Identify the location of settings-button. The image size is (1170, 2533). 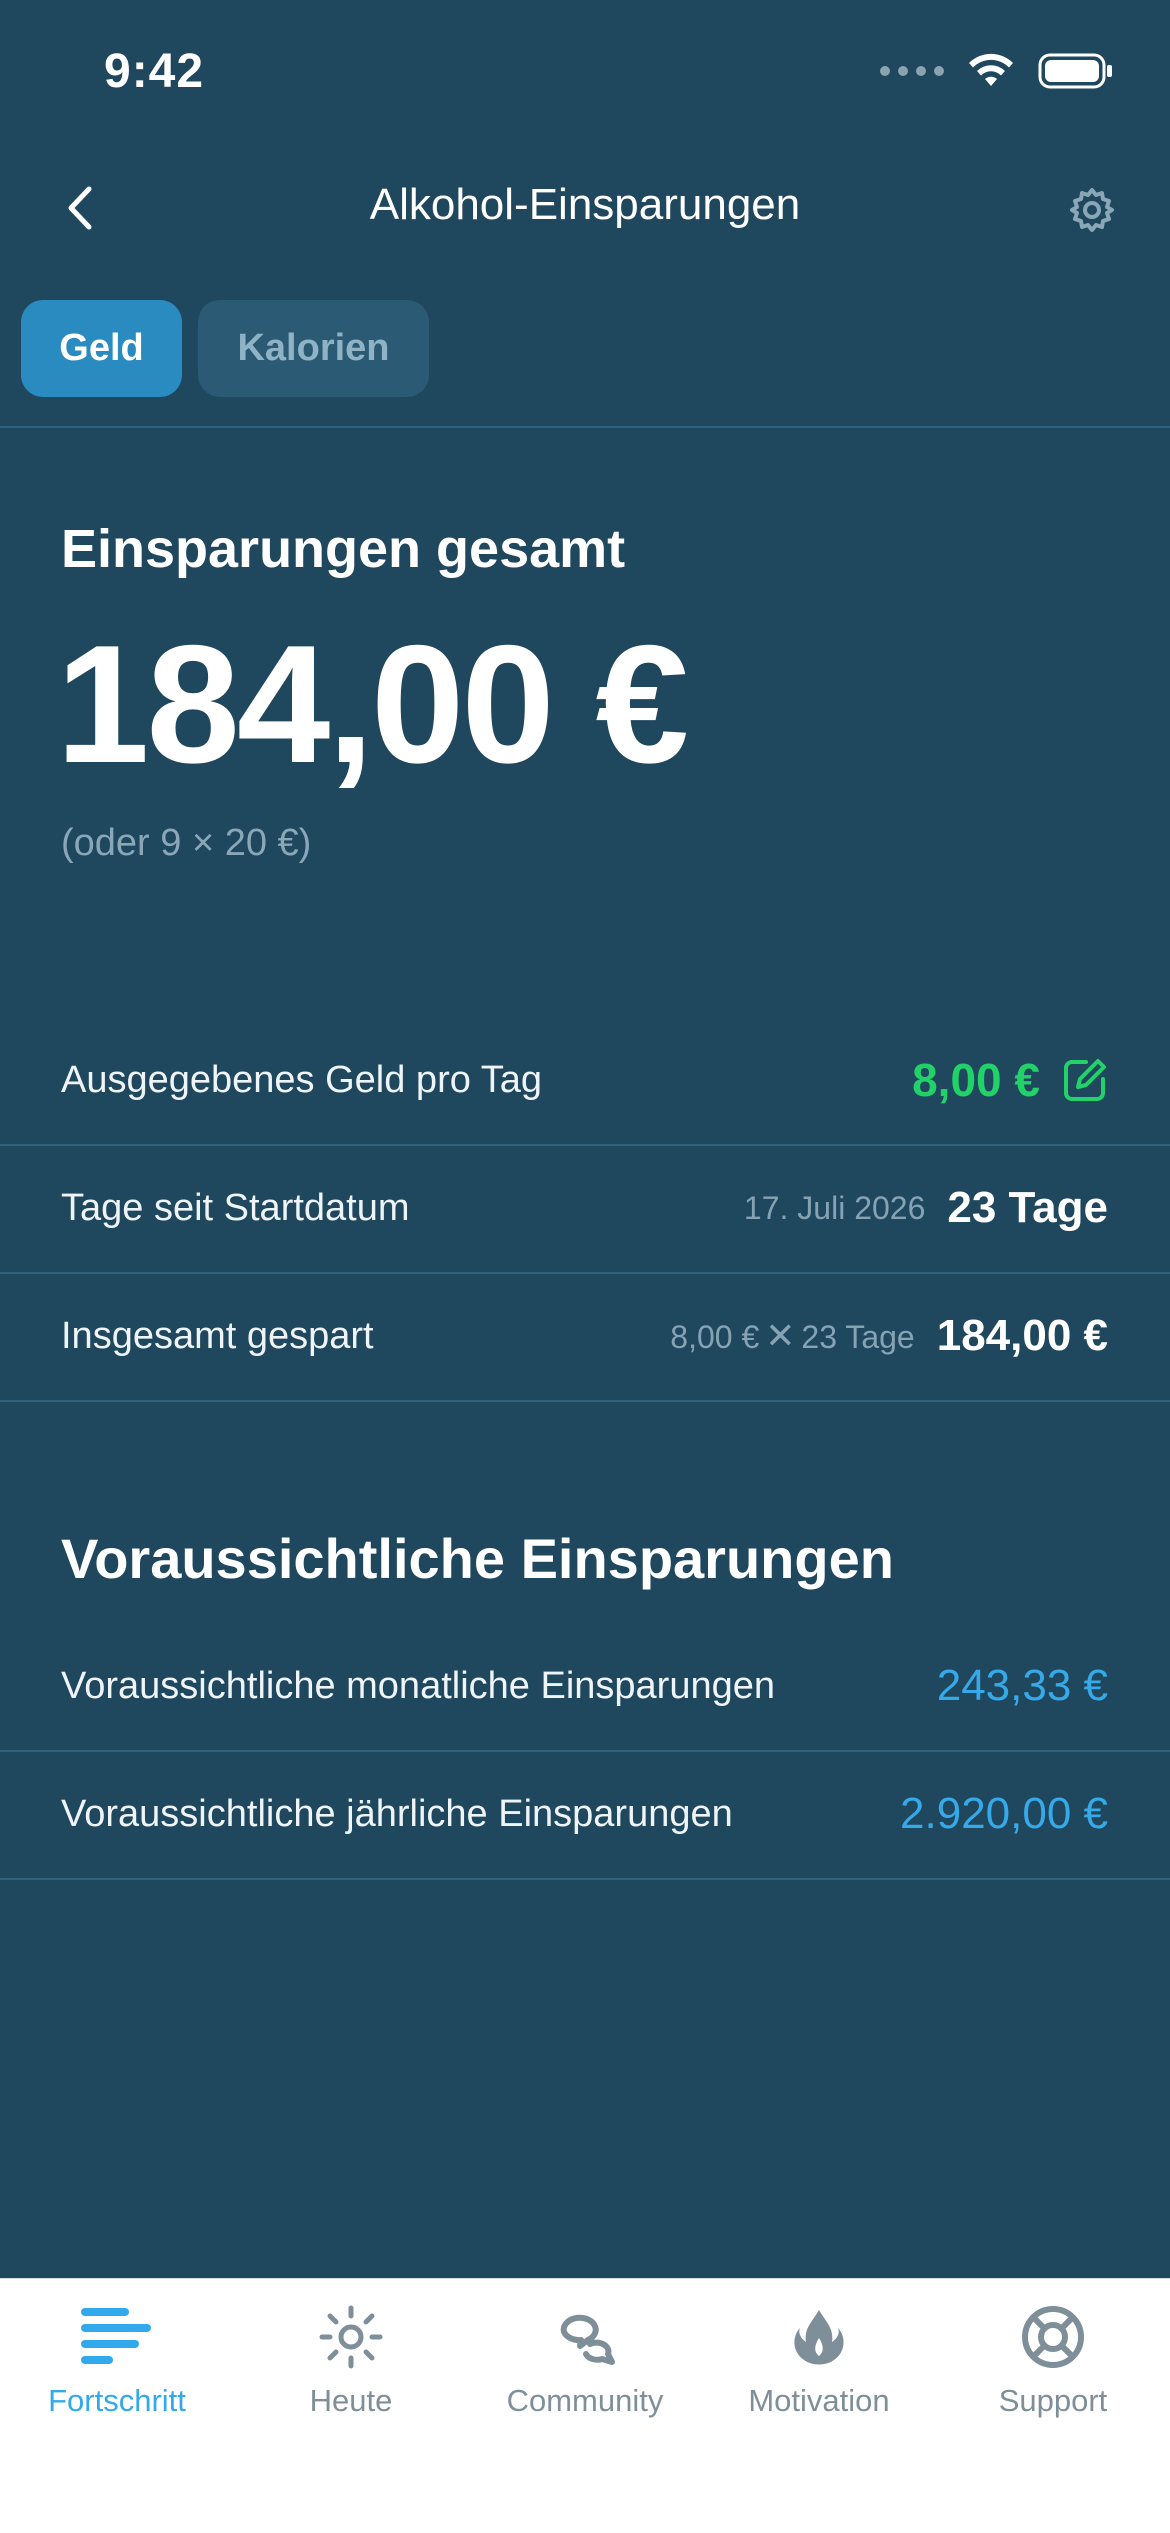
(1092, 210).